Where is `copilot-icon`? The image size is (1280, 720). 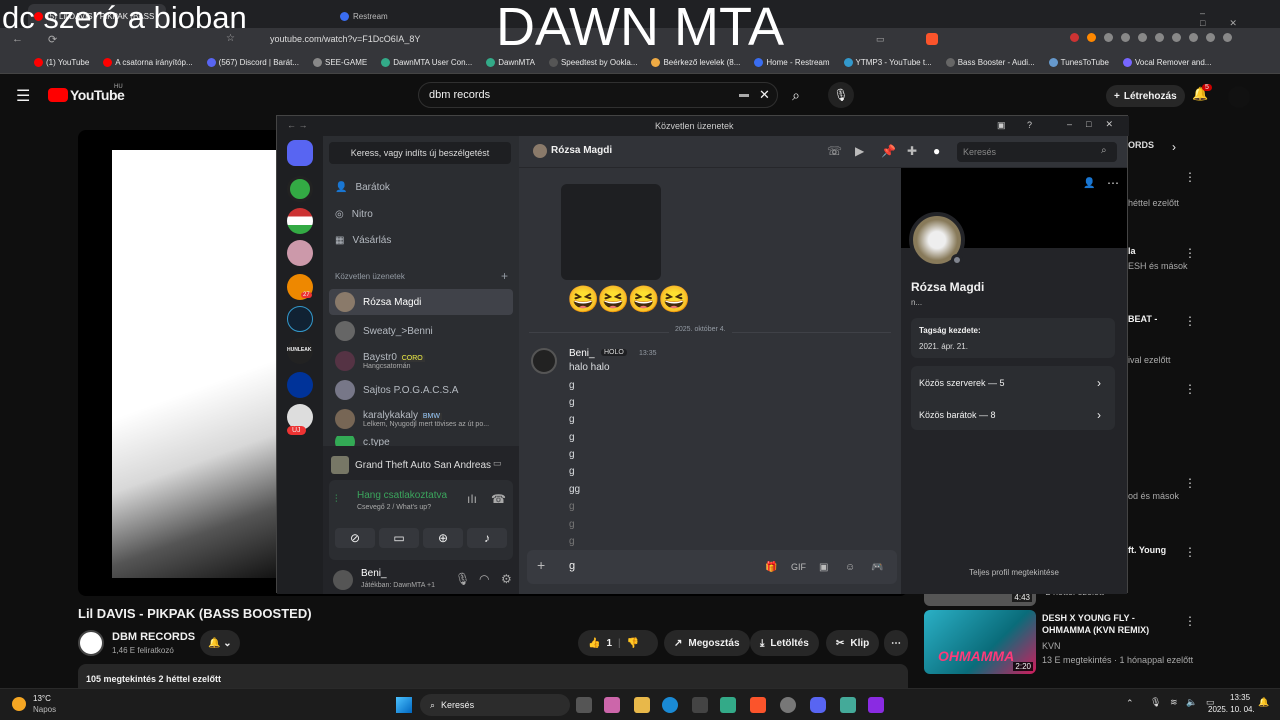 copilot-icon is located at coordinates (612, 705).